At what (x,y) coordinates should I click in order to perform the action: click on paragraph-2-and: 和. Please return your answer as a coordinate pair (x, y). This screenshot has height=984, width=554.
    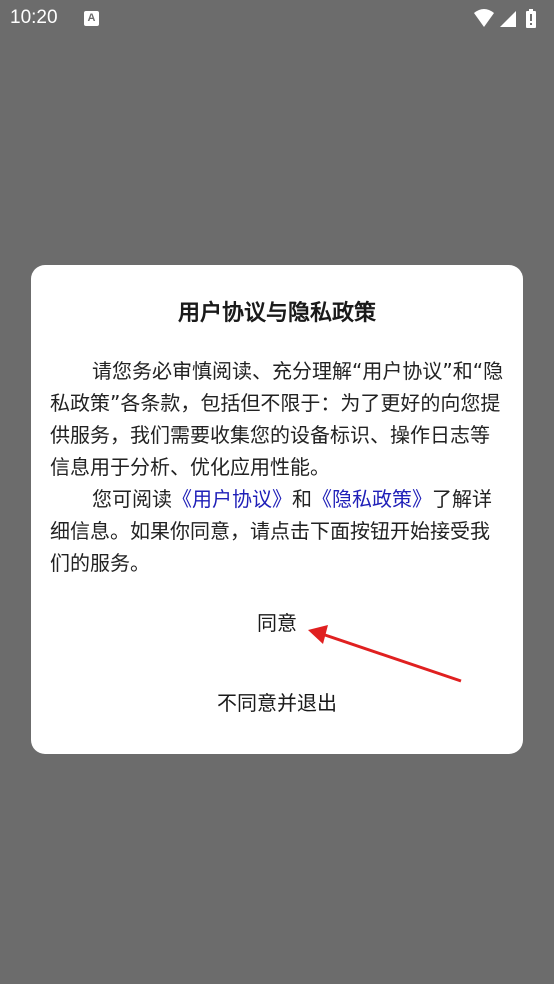
    Looking at the image, I should click on (302, 499).